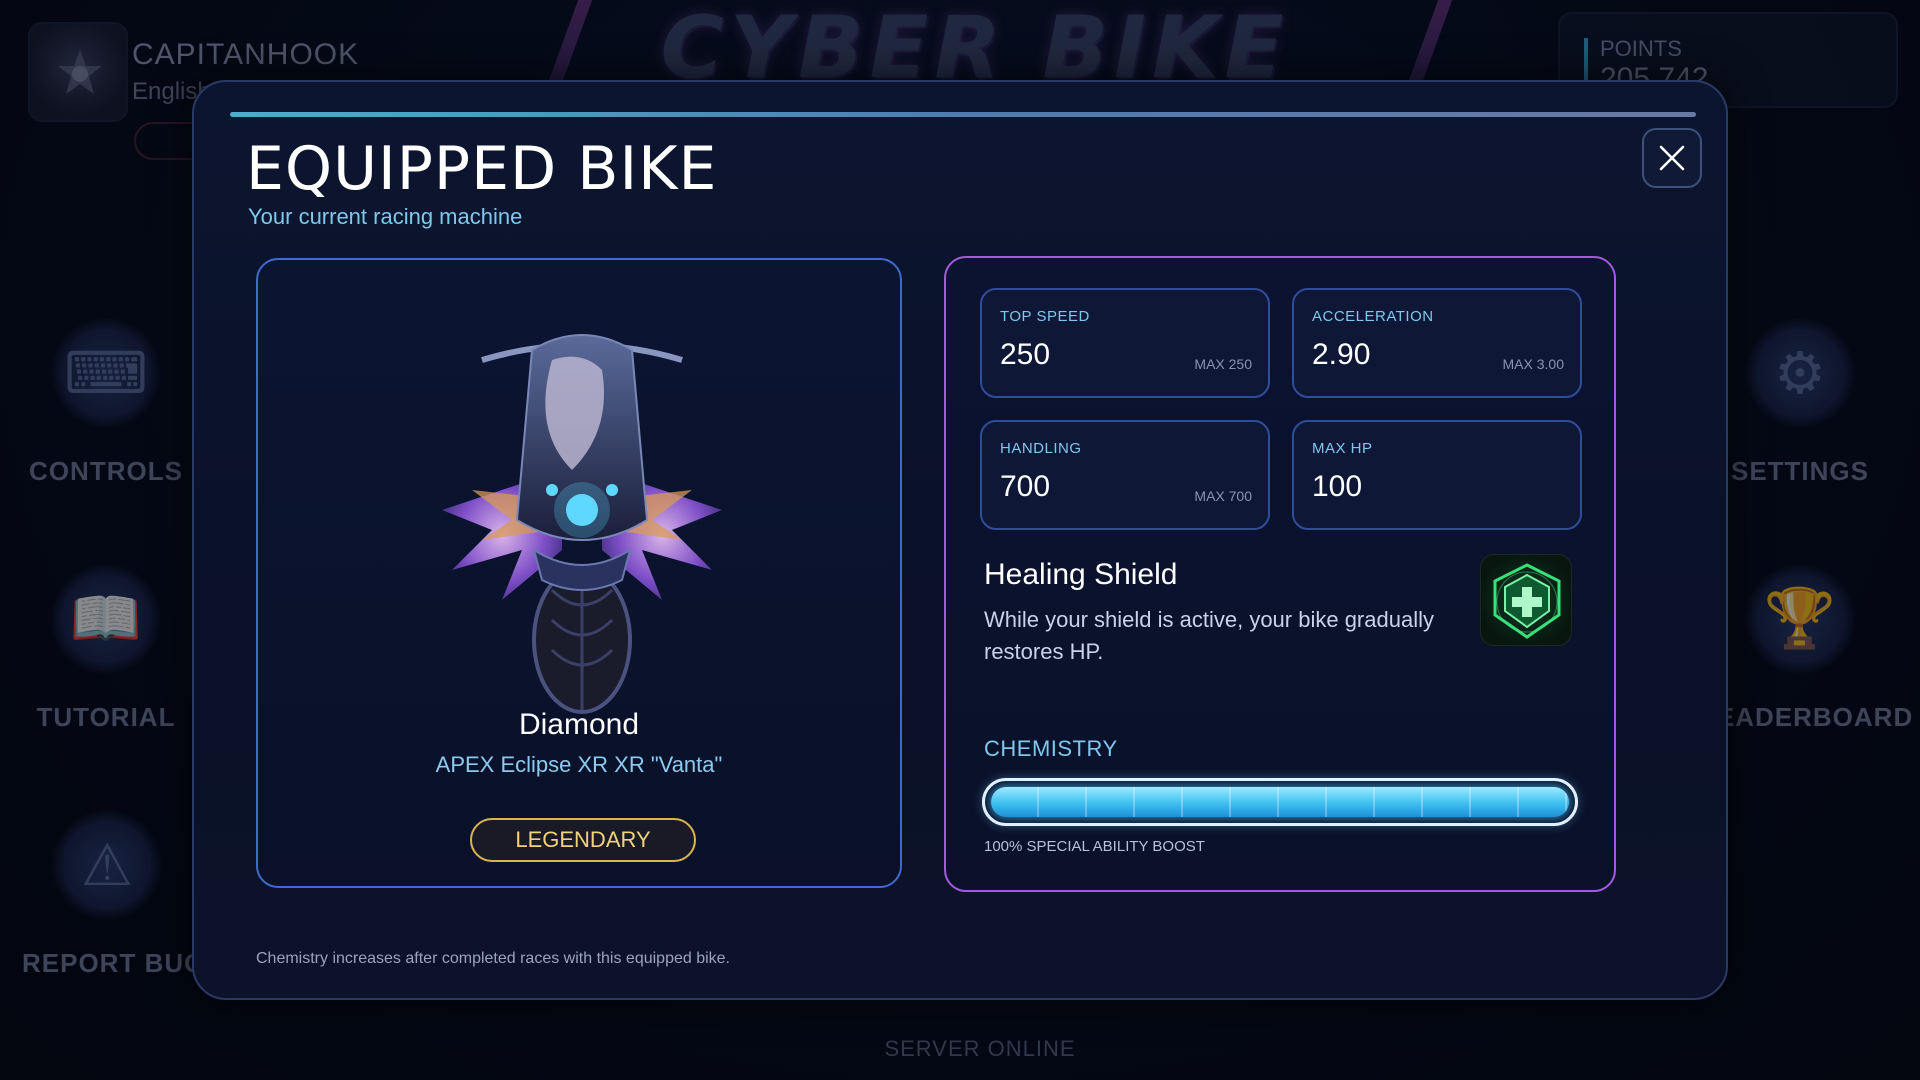 The width and height of the screenshot is (1920, 1080). What do you see at coordinates (482, 169) in the screenshot?
I see `modal-title: EQUIPPED BIKE` at bounding box center [482, 169].